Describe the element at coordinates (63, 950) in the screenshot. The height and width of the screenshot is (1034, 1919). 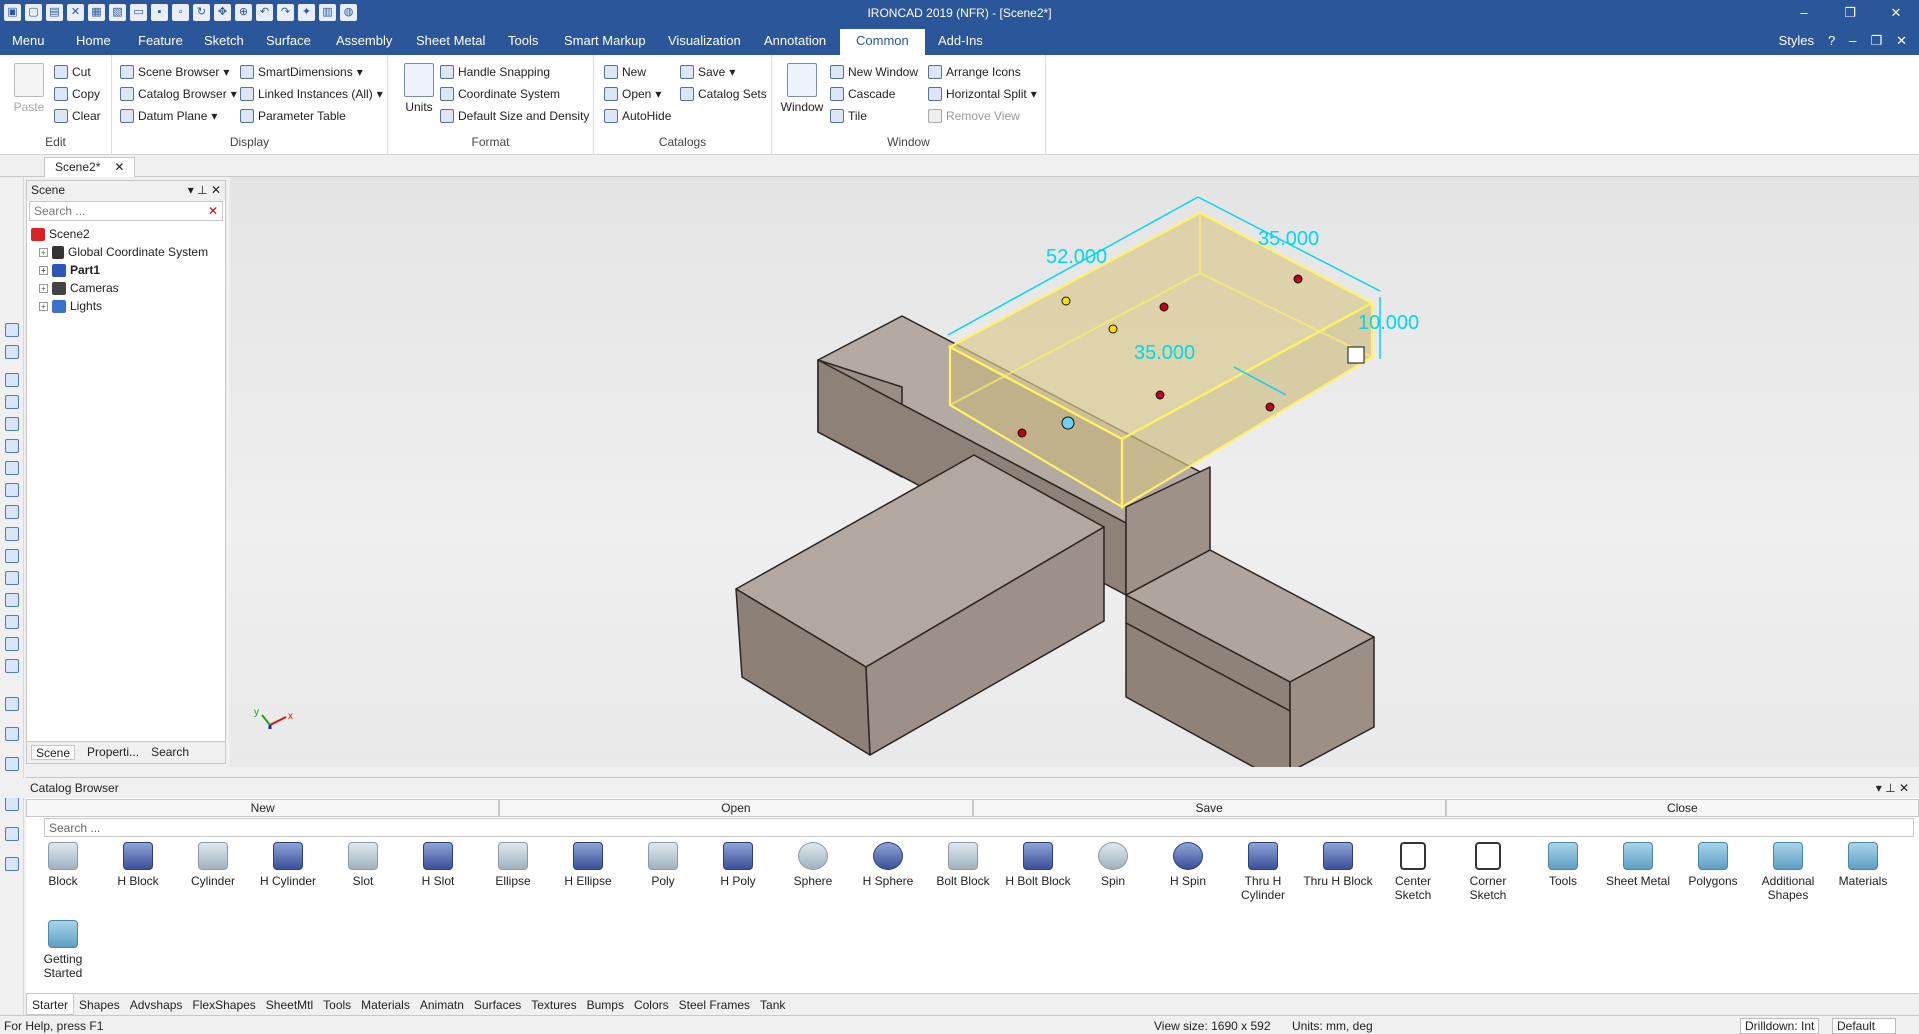
I see `catalog-item-getting-started: Getting Started` at that location.